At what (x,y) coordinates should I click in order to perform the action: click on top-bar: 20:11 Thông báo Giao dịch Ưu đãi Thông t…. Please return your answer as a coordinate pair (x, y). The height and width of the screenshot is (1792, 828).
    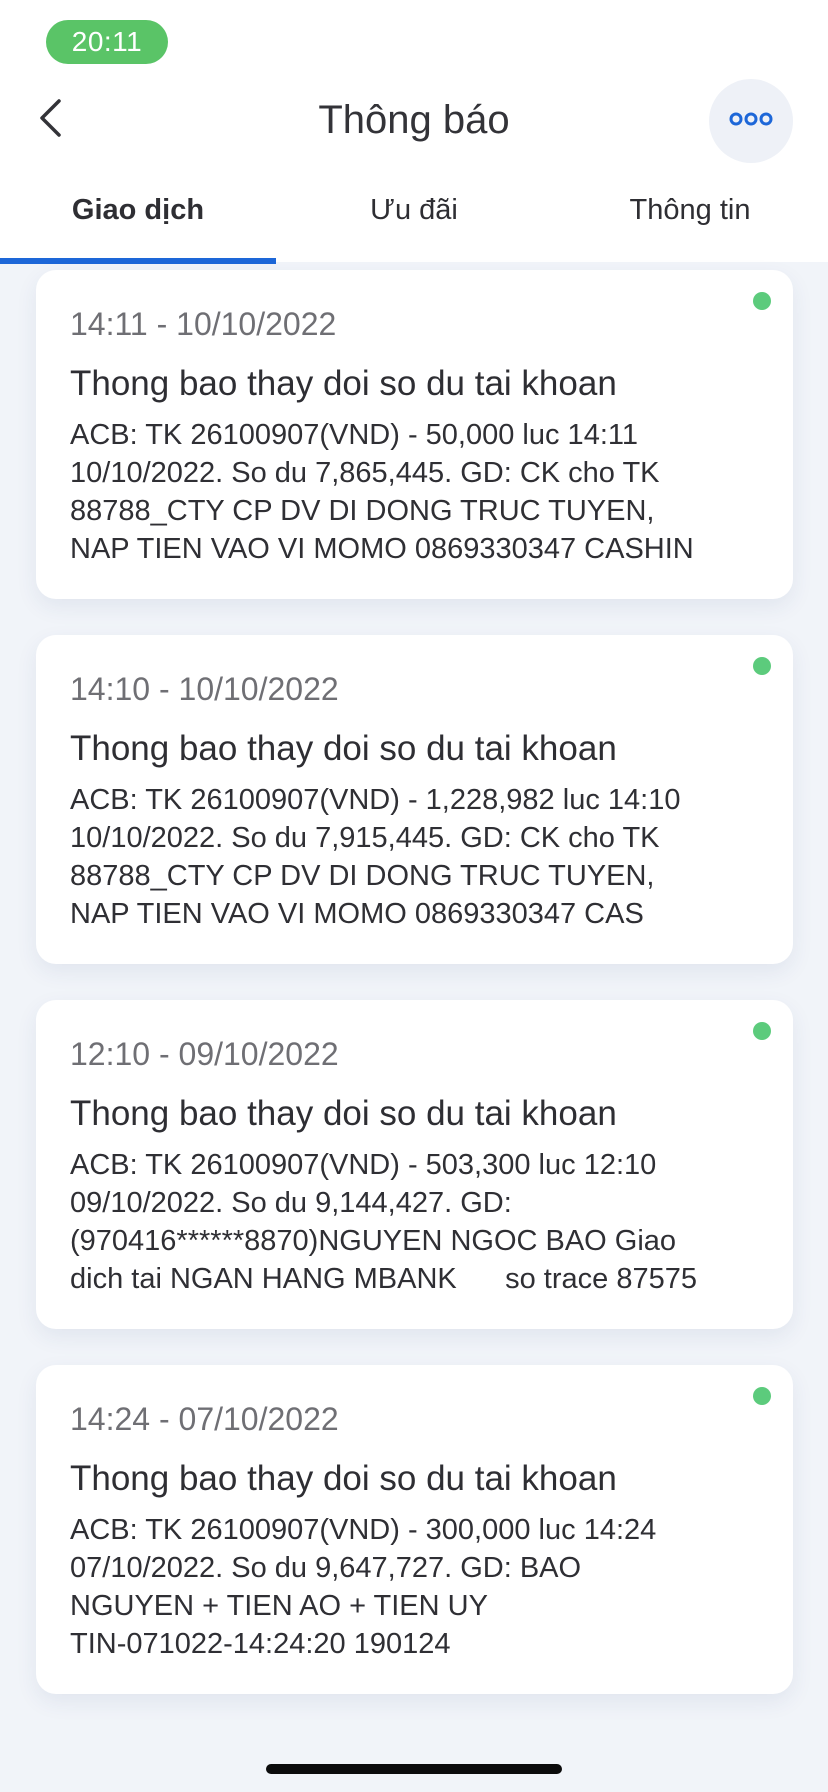
    Looking at the image, I should click on (414, 132).